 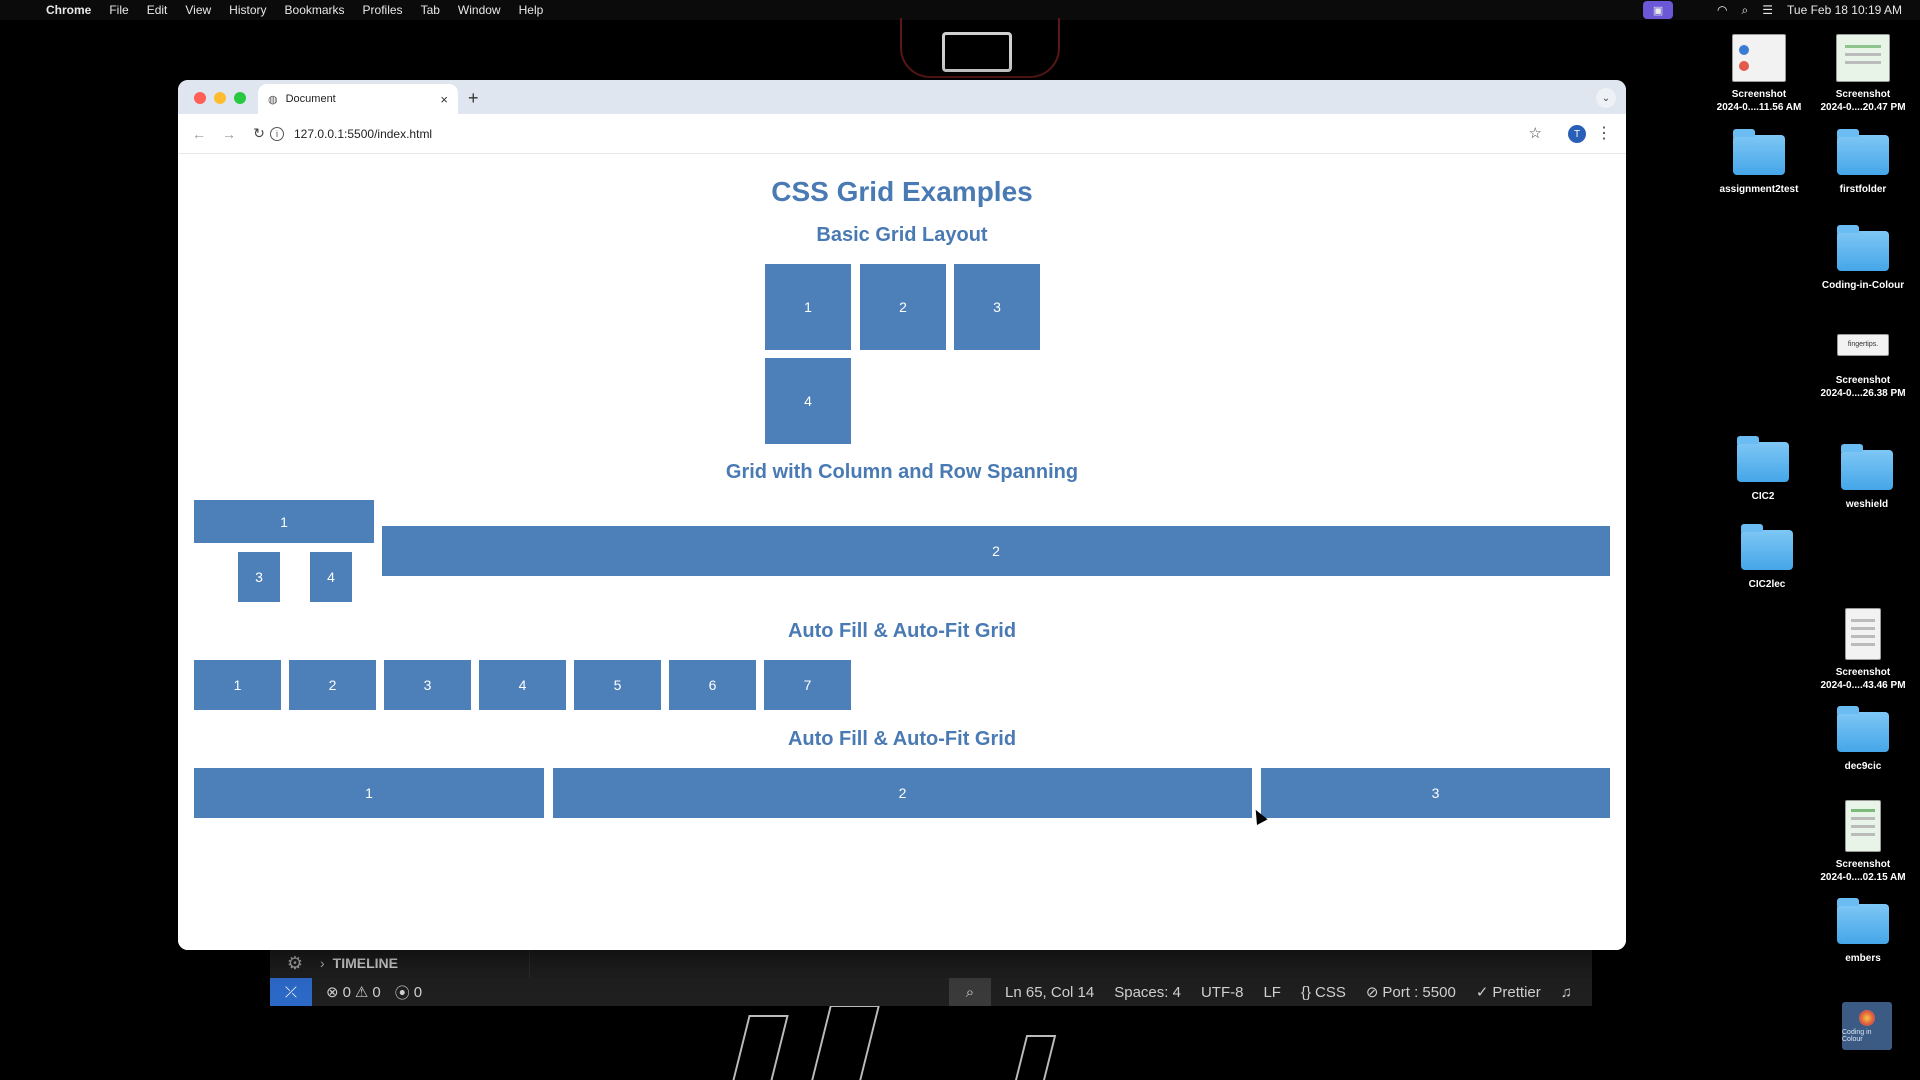 What do you see at coordinates (807, 685) in the screenshot?
I see `grid-item: 7` at bounding box center [807, 685].